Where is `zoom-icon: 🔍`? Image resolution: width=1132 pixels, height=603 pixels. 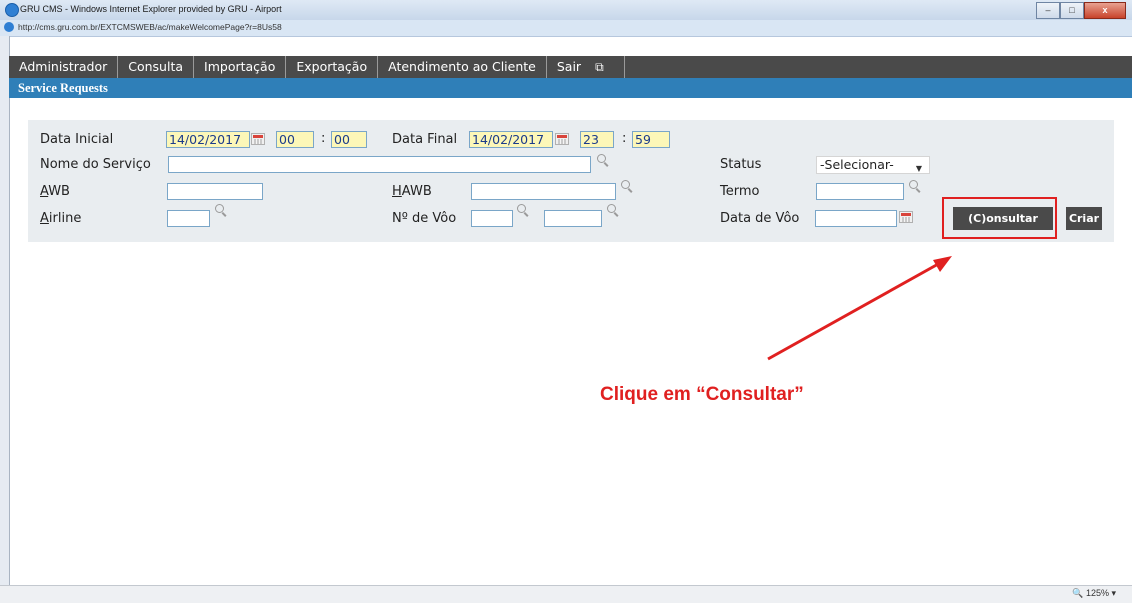
zoom-icon: 🔍 is located at coordinates (1078, 593).